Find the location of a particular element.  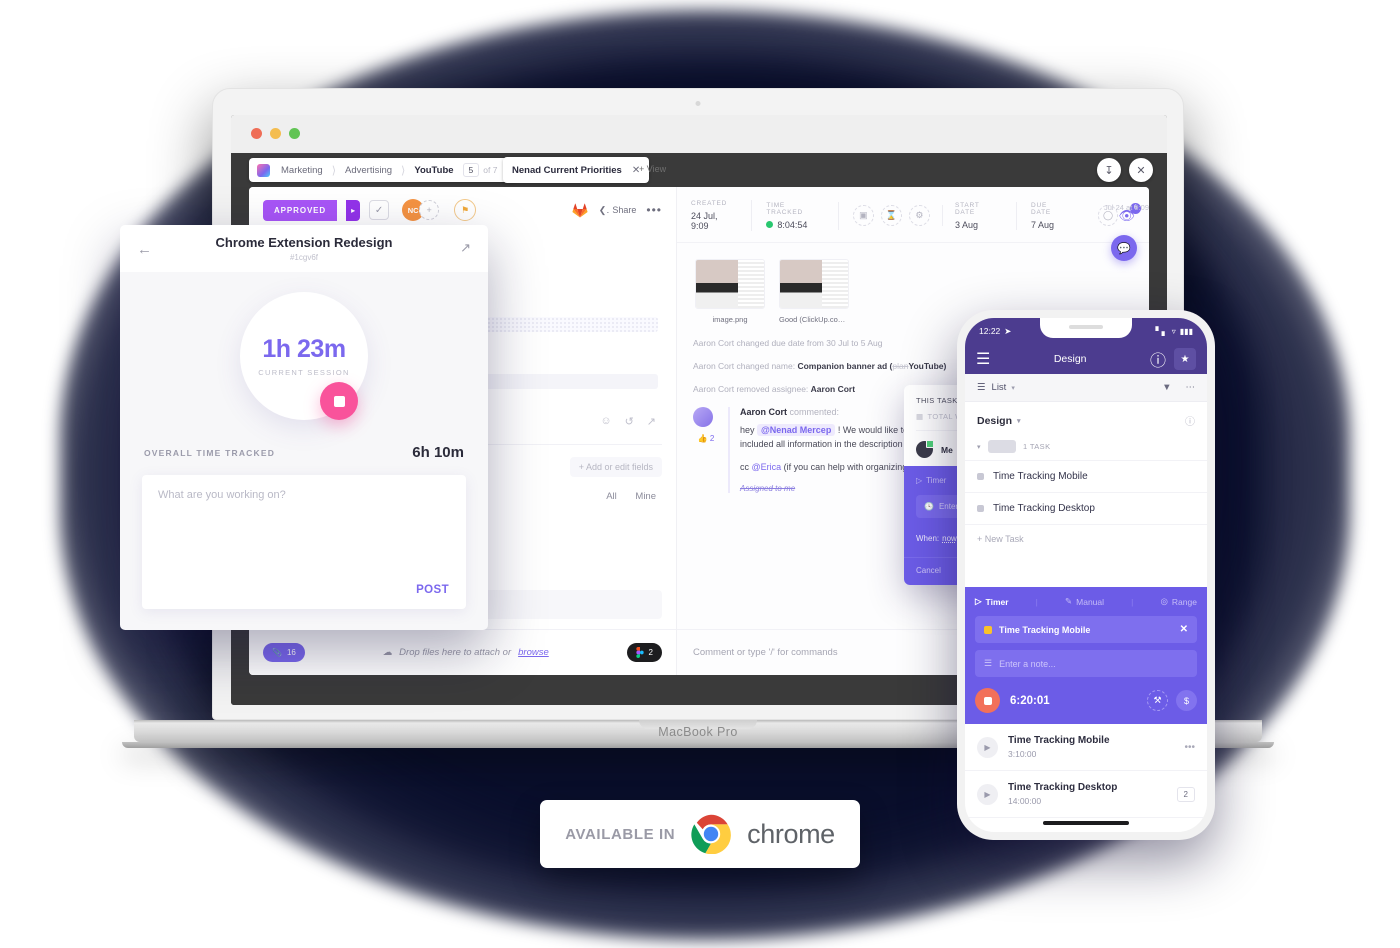

settings-gear-icon: ⚙ is located at coordinates (919, 215).